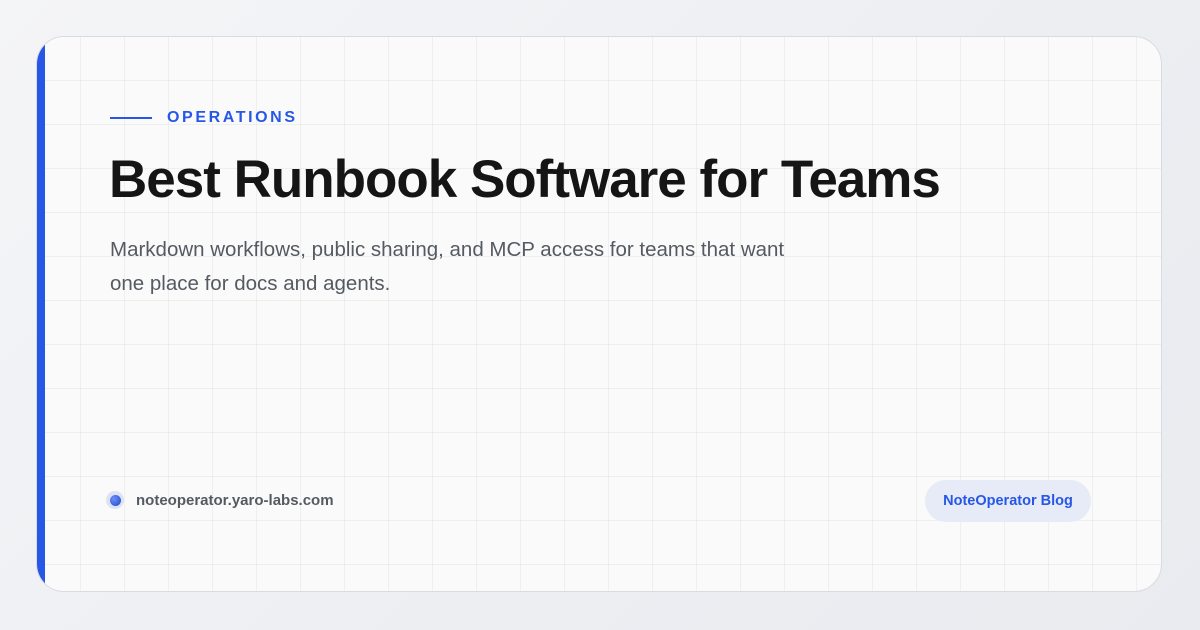 The image size is (1200, 630). I want to click on blog-badge: NoteOperator Blog, so click(1008, 501).